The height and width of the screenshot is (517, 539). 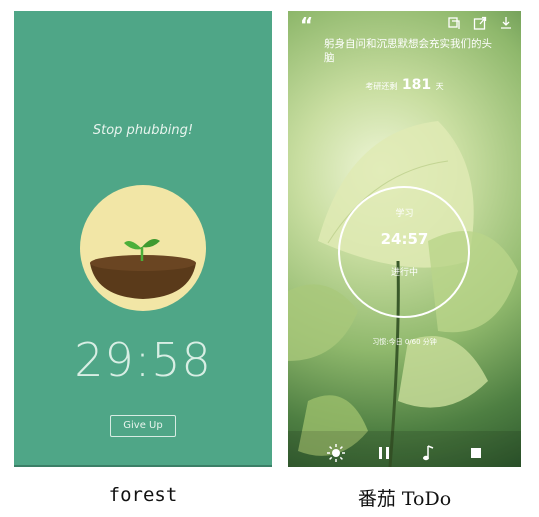 I want to click on tree-circle, so click(x=143, y=248).